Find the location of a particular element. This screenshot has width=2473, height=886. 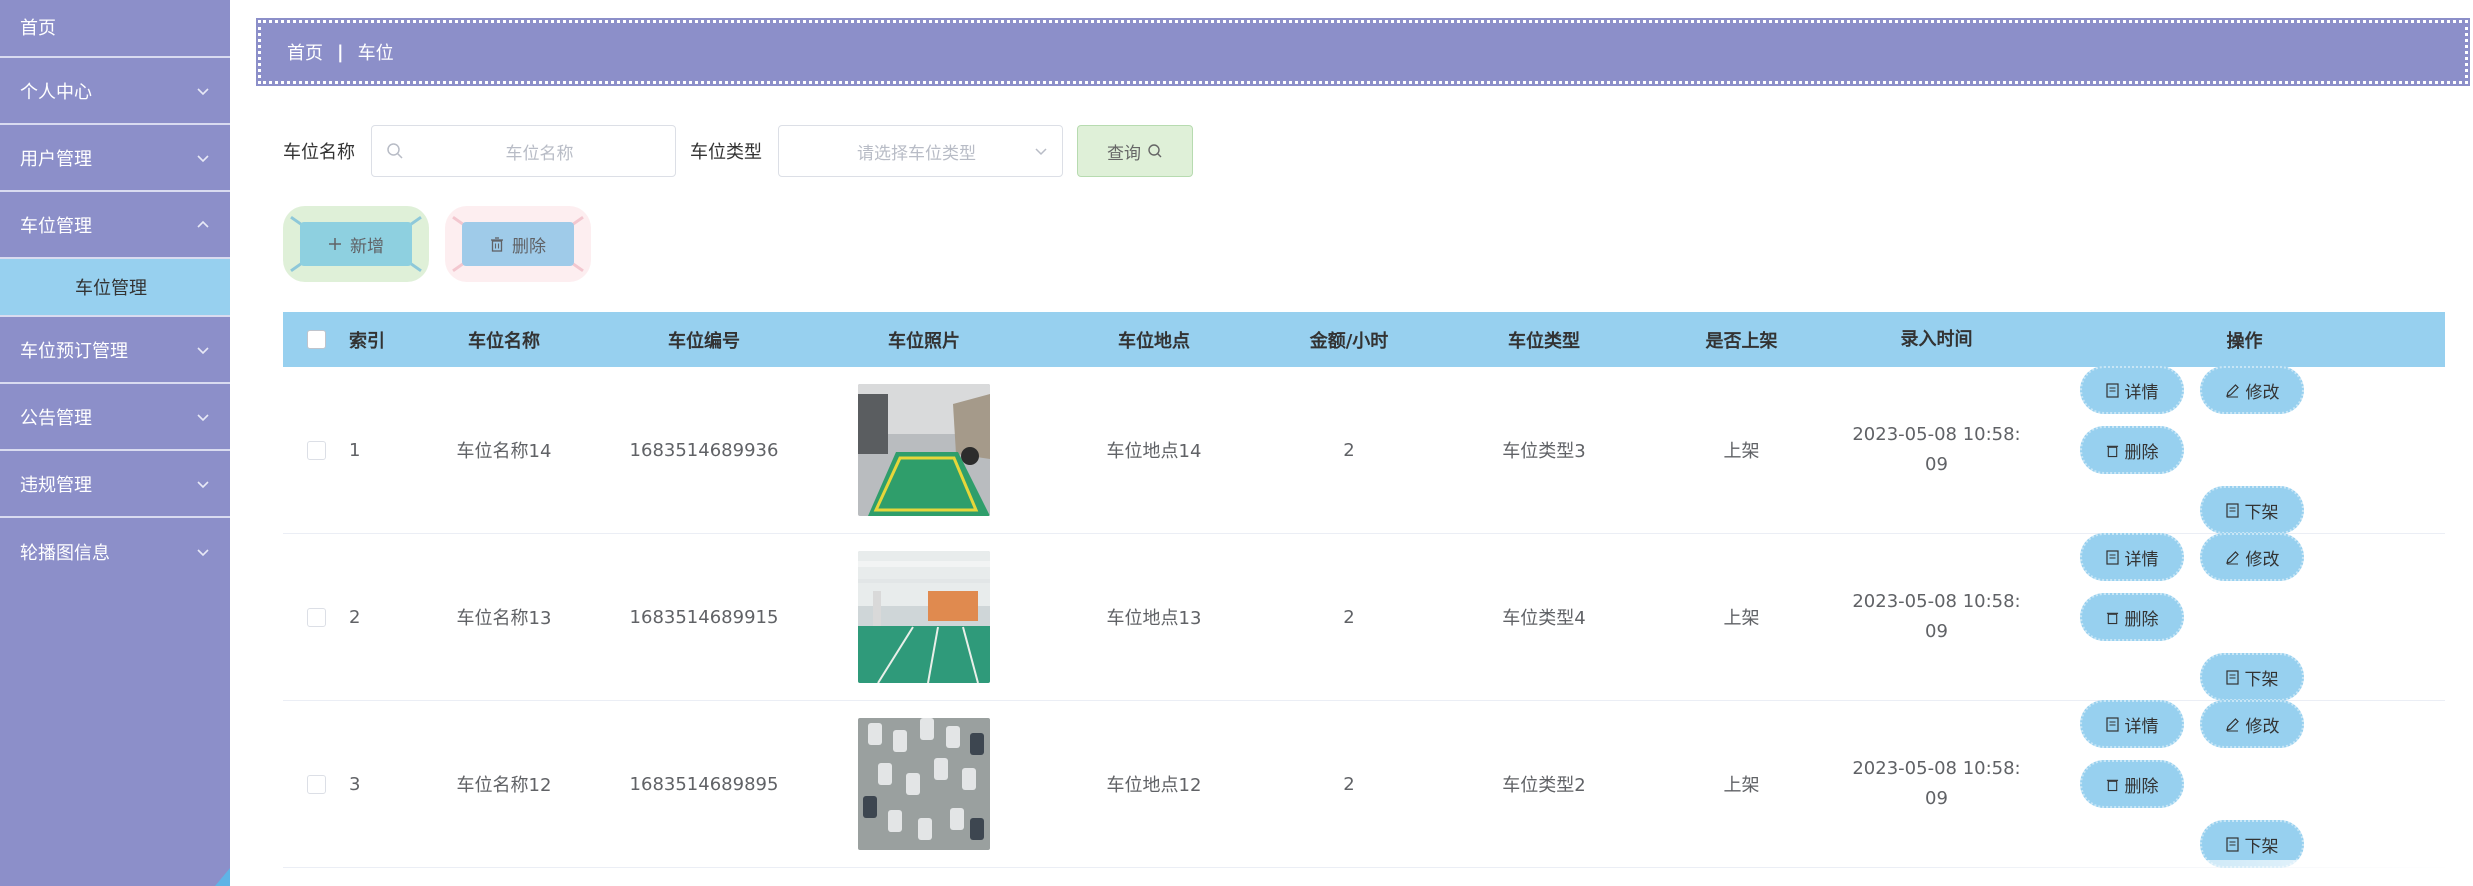

row-name: 车位名称14 is located at coordinates (504, 451).